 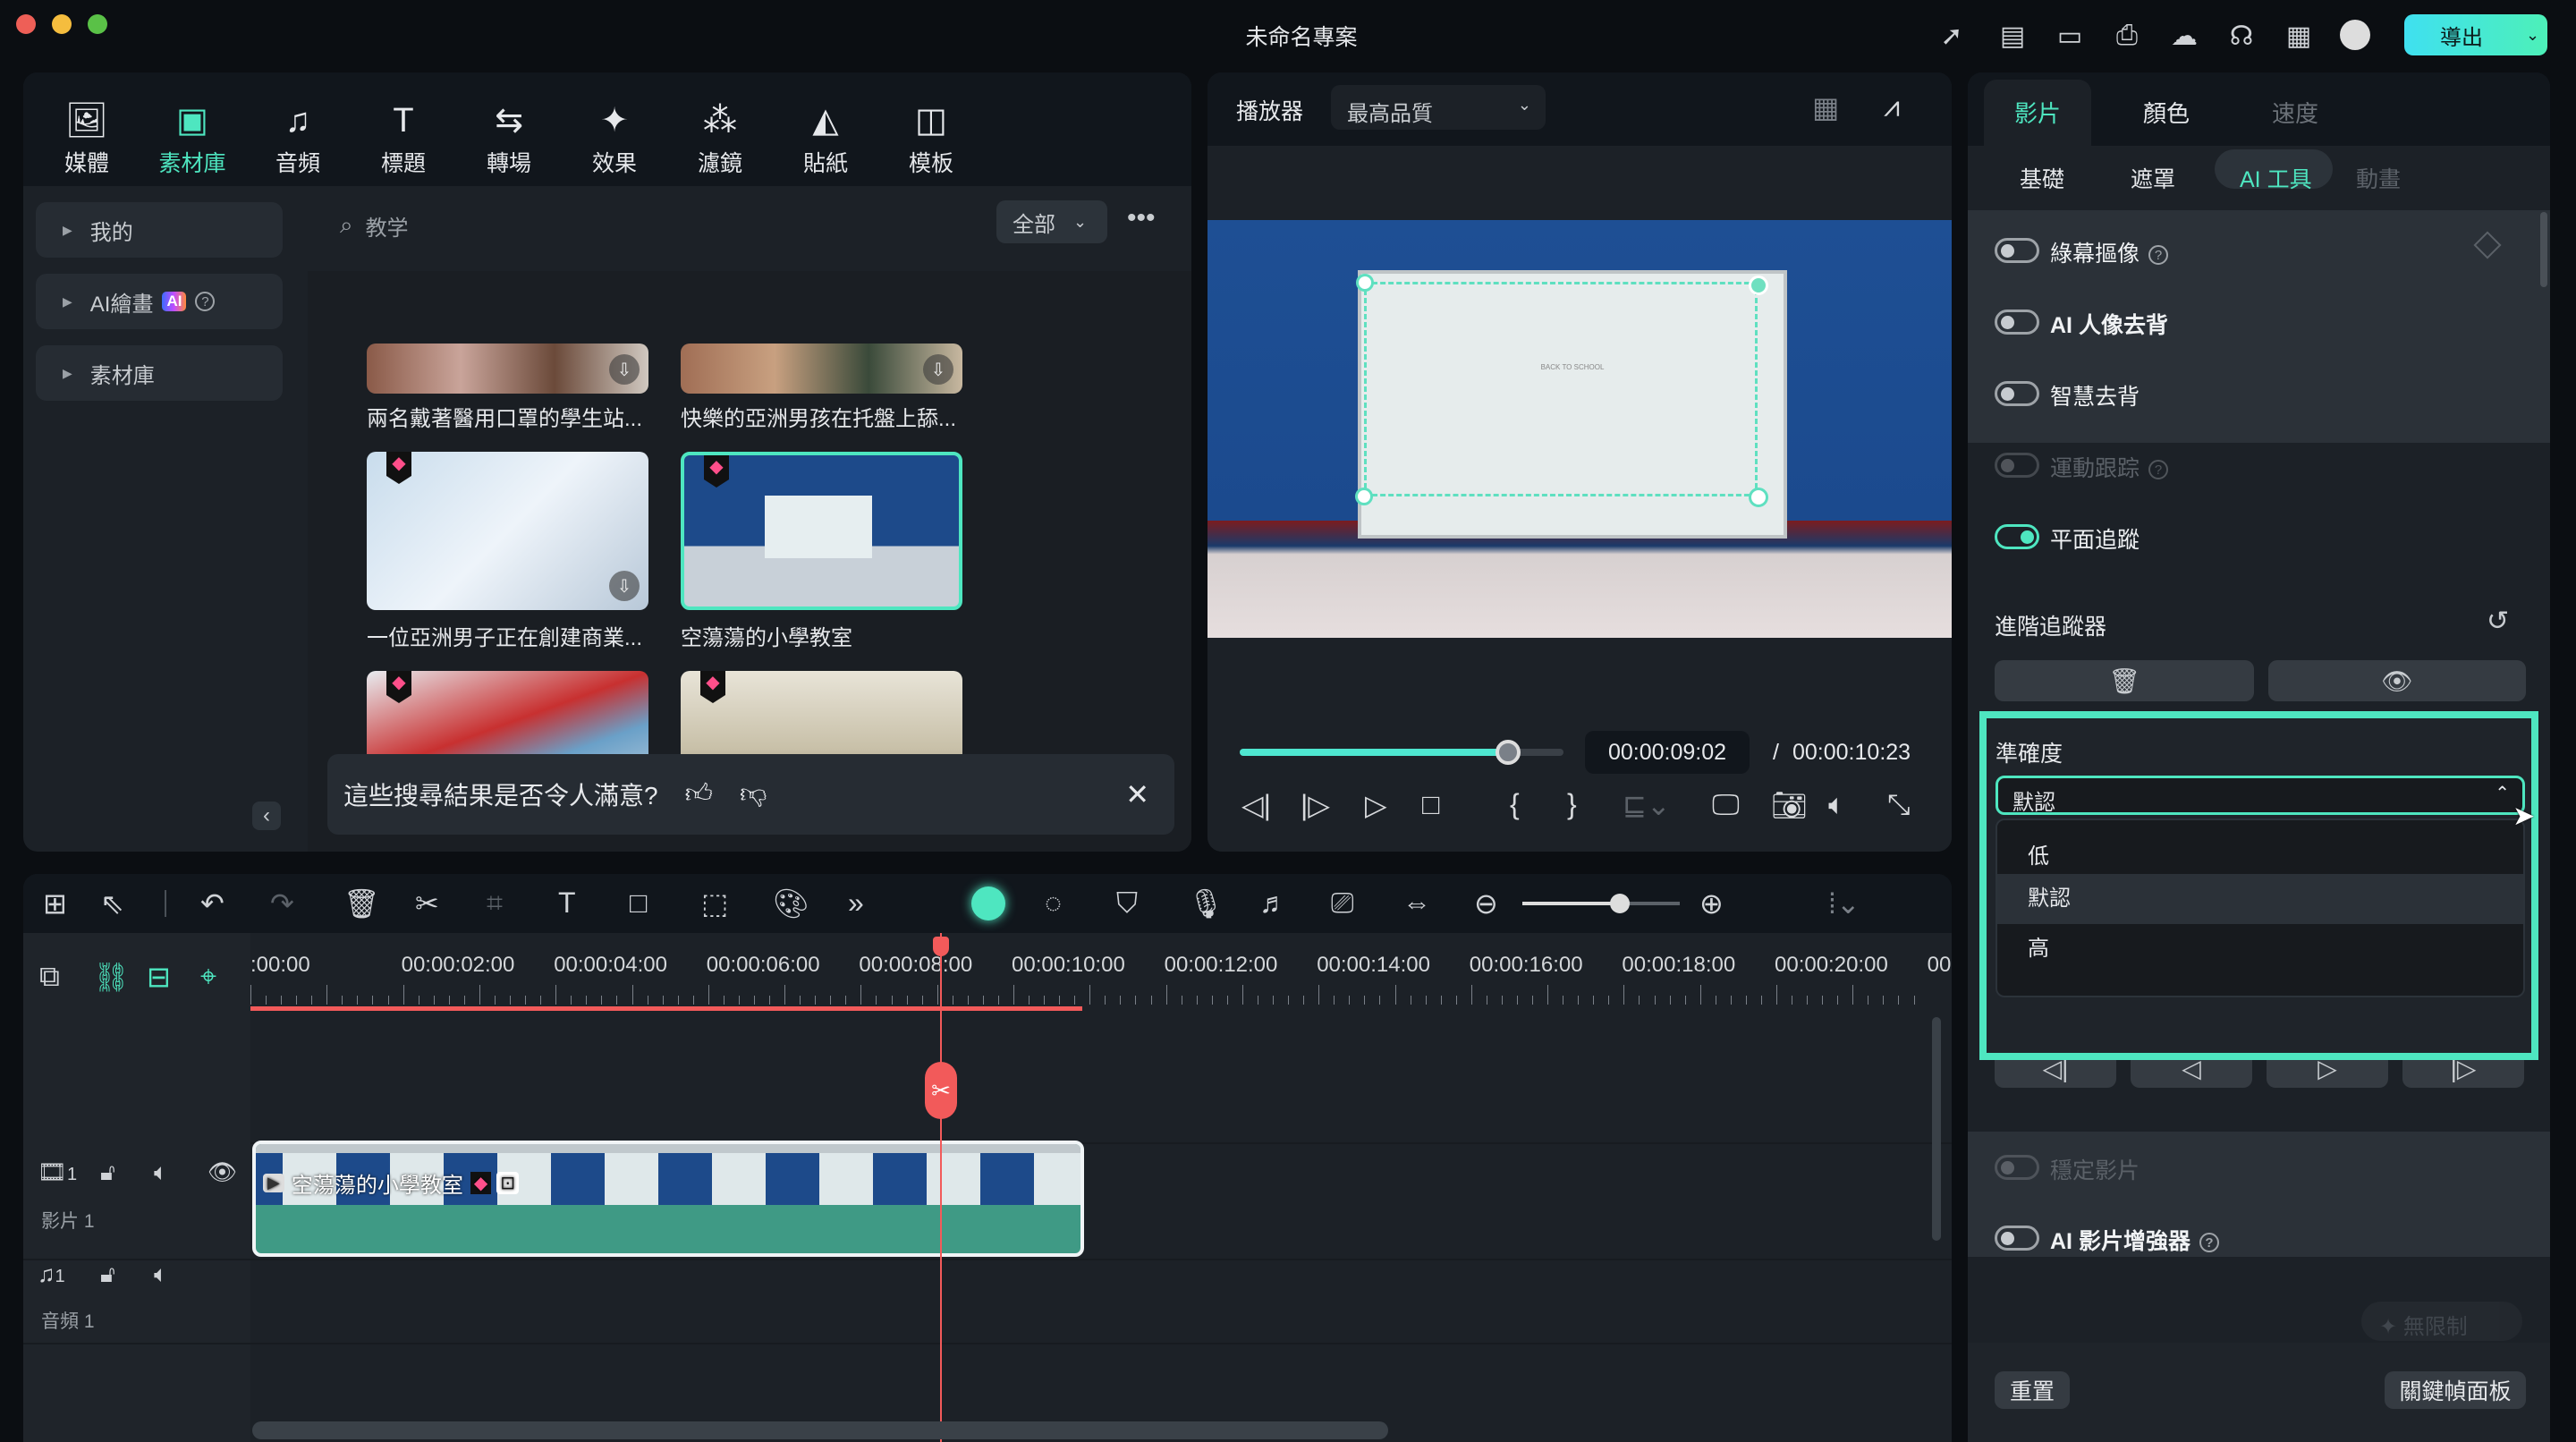 What do you see at coordinates (825, 138) in the screenshot?
I see `tab-stickers: ◭ 貼紙` at bounding box center [825, 138].